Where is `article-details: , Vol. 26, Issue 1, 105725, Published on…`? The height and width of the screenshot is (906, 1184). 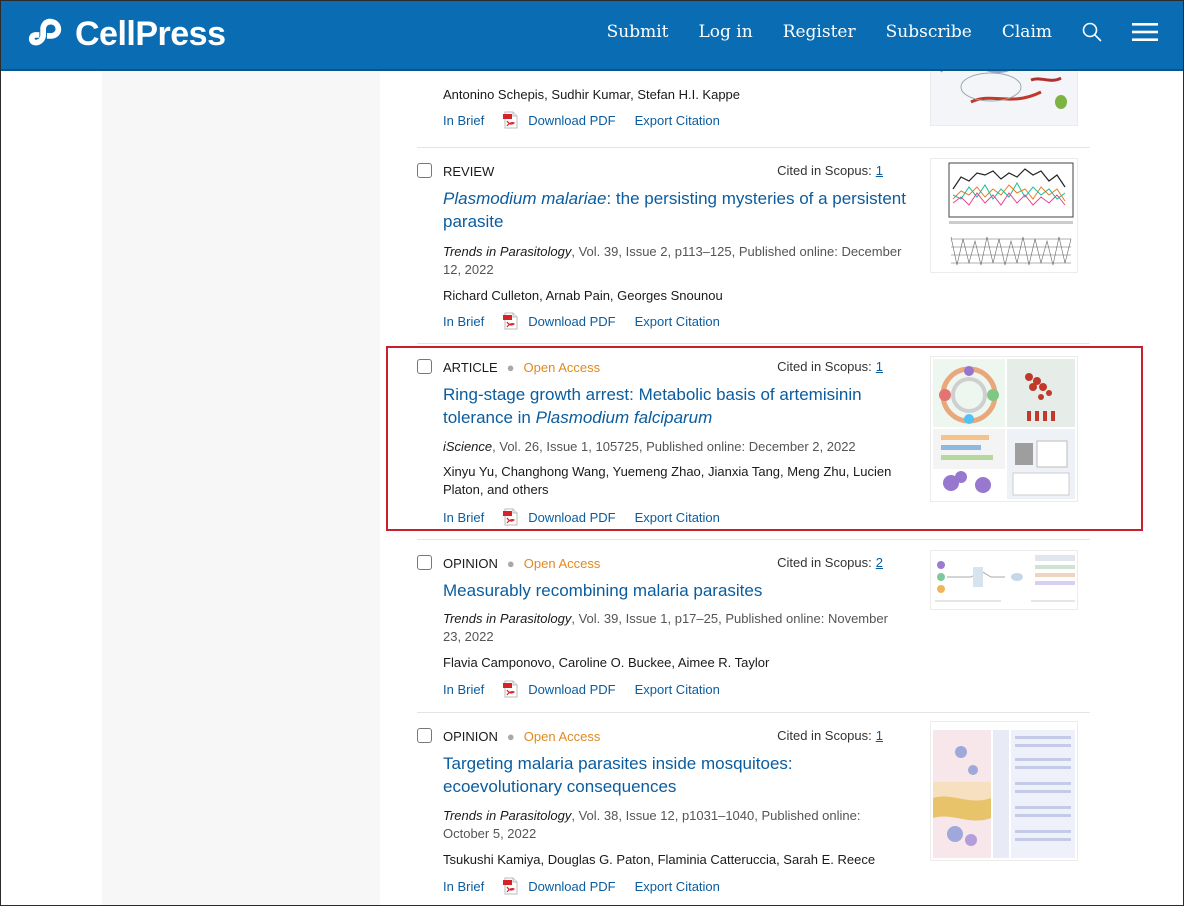
article-details: , Vol. 26, Issue 1, 105725, Published on… is located at coordinates (674, 446).